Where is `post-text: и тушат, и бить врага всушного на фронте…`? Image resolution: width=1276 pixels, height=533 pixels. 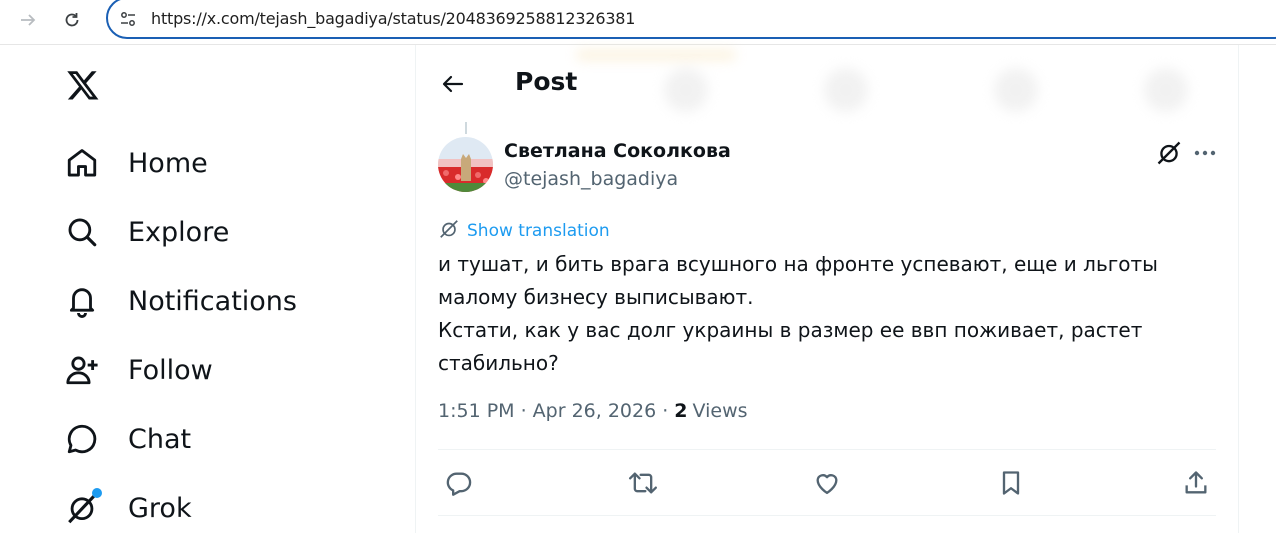
post-text: и тушат, и бить врага всушного на фронте… is located at coordinates (818, 314).